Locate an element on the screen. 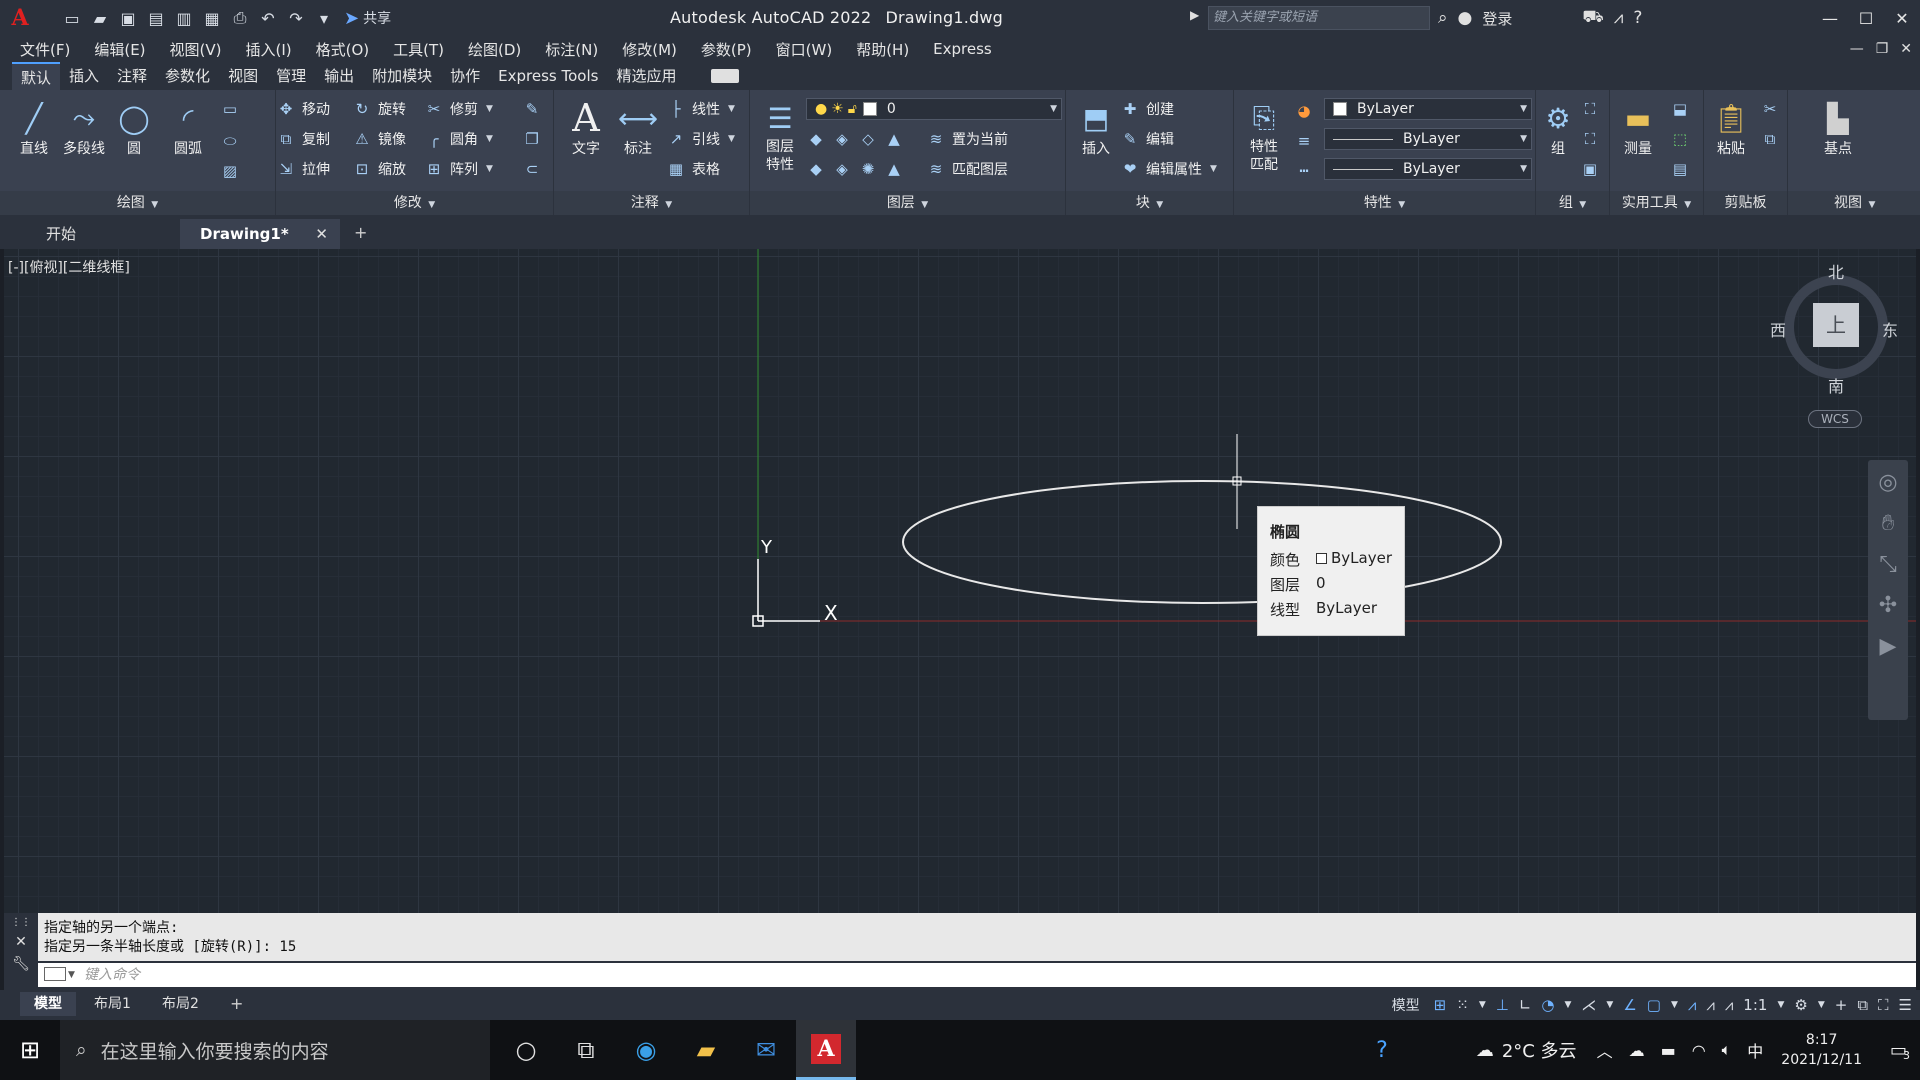 This screenshot has height=1080, width=1920. move-button: ✥ 移动 is located at coordinates (303, 109).